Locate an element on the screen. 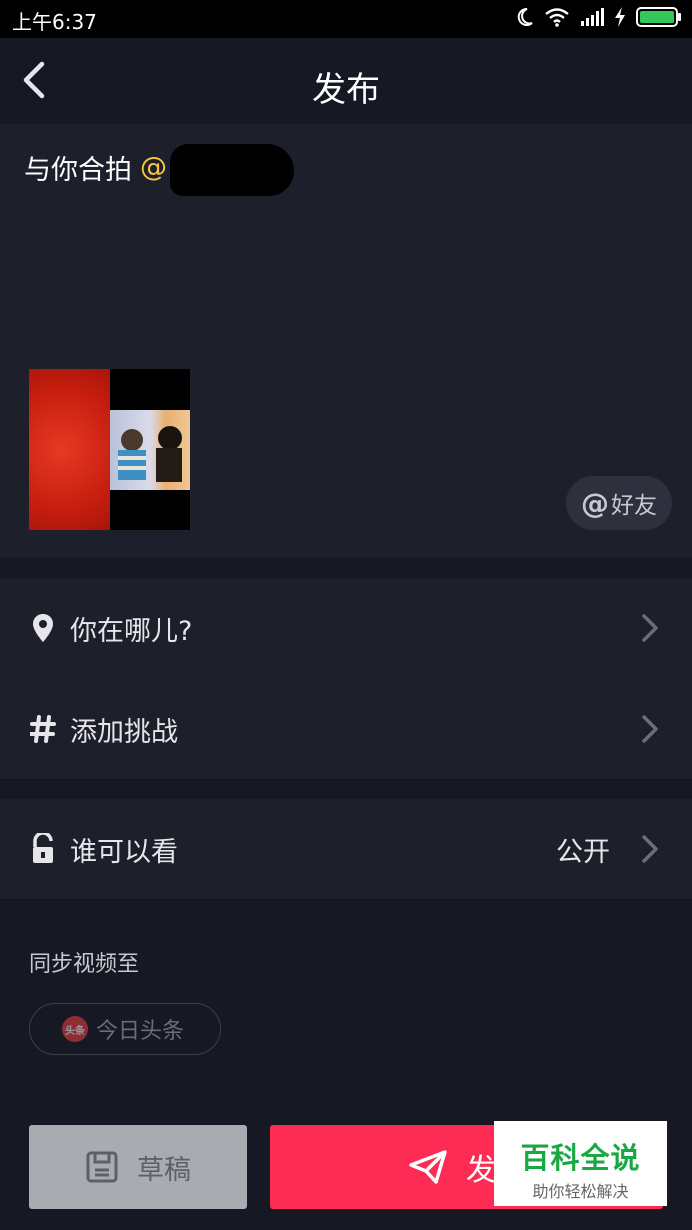  nav-bar: 发布 is located at coordinates (346, 81).